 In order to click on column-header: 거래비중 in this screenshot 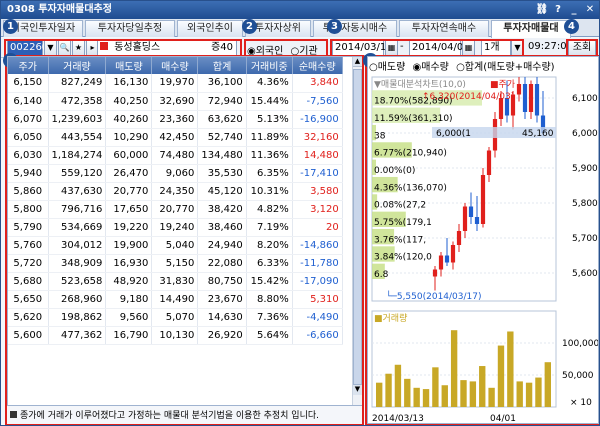, I will do `click(269, 65)`.